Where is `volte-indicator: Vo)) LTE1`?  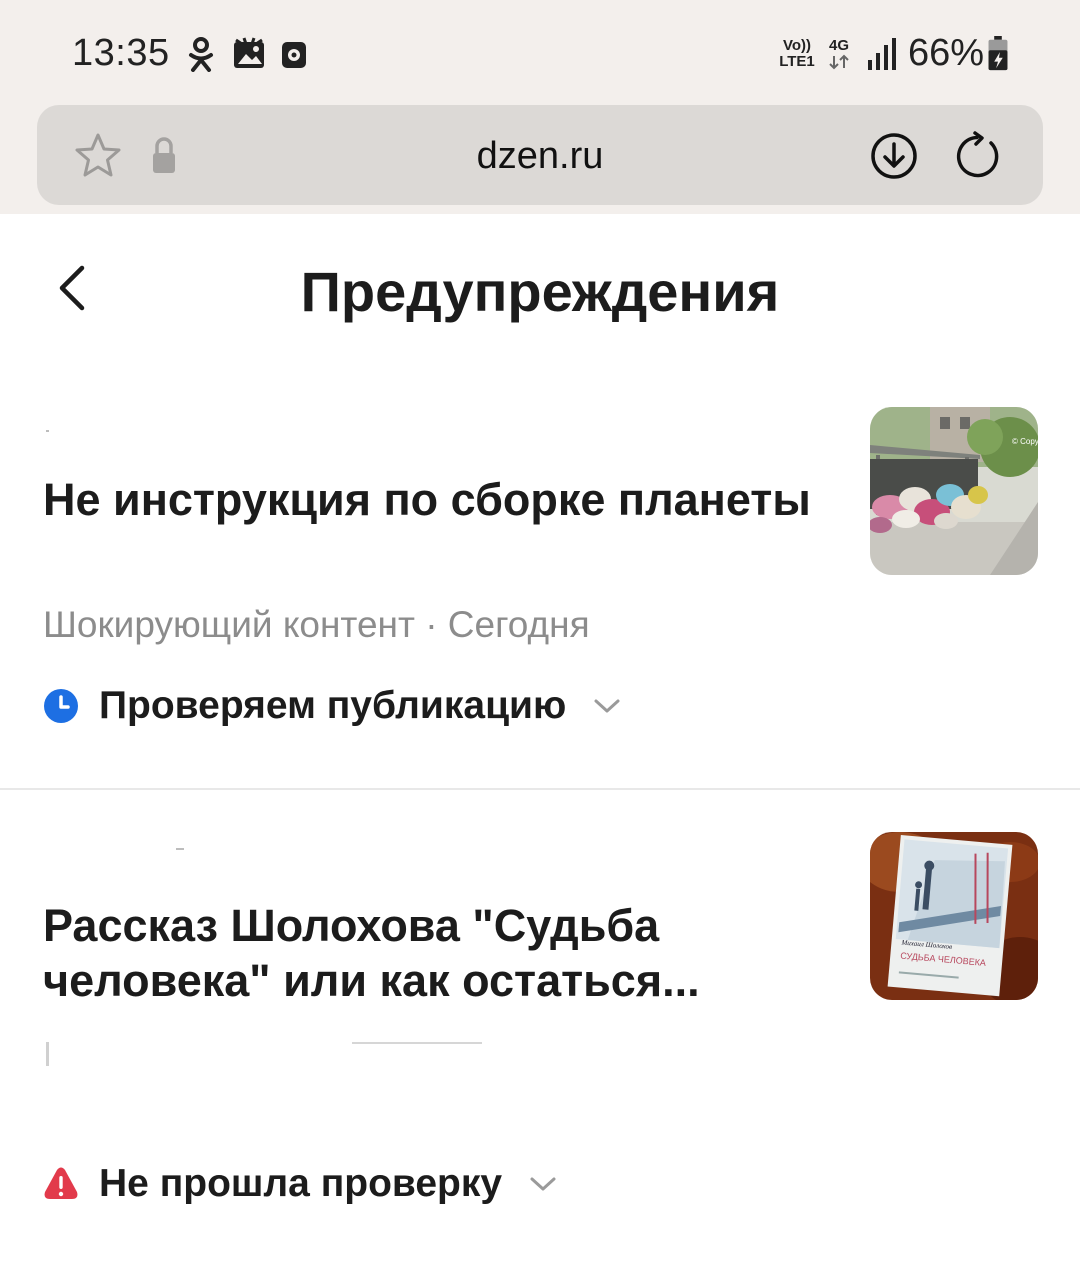
volte-indicator: Vo)) LTE1 is located at coordinates (797, 53).